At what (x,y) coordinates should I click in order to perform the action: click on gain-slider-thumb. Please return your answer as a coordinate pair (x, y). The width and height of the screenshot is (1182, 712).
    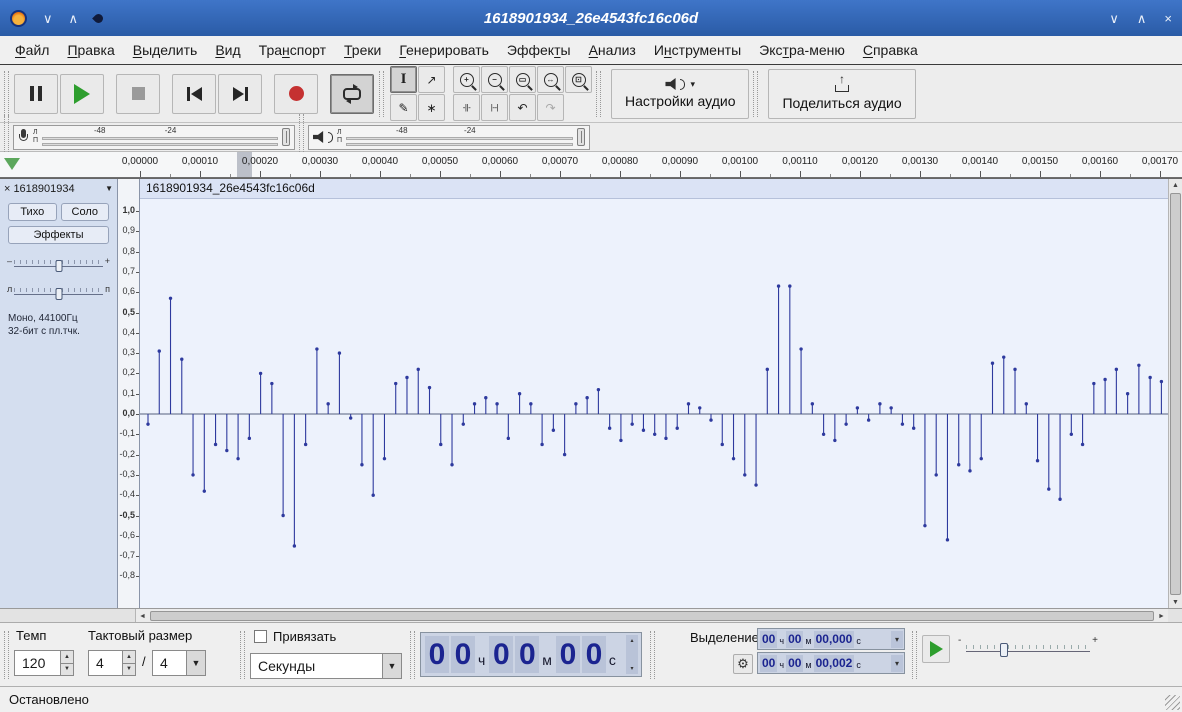
    Looking at the image, I should click on (58, 266).